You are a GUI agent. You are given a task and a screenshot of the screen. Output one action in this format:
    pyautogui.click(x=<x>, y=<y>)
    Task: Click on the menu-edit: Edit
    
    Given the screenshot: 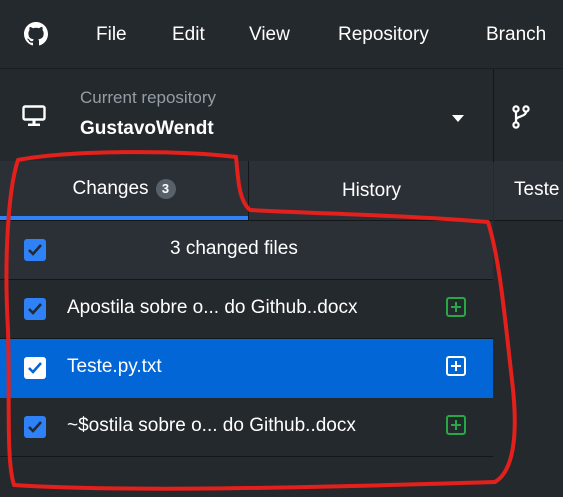 What is the action you would take?
    pyautogui.click(x=188, y=35)
    